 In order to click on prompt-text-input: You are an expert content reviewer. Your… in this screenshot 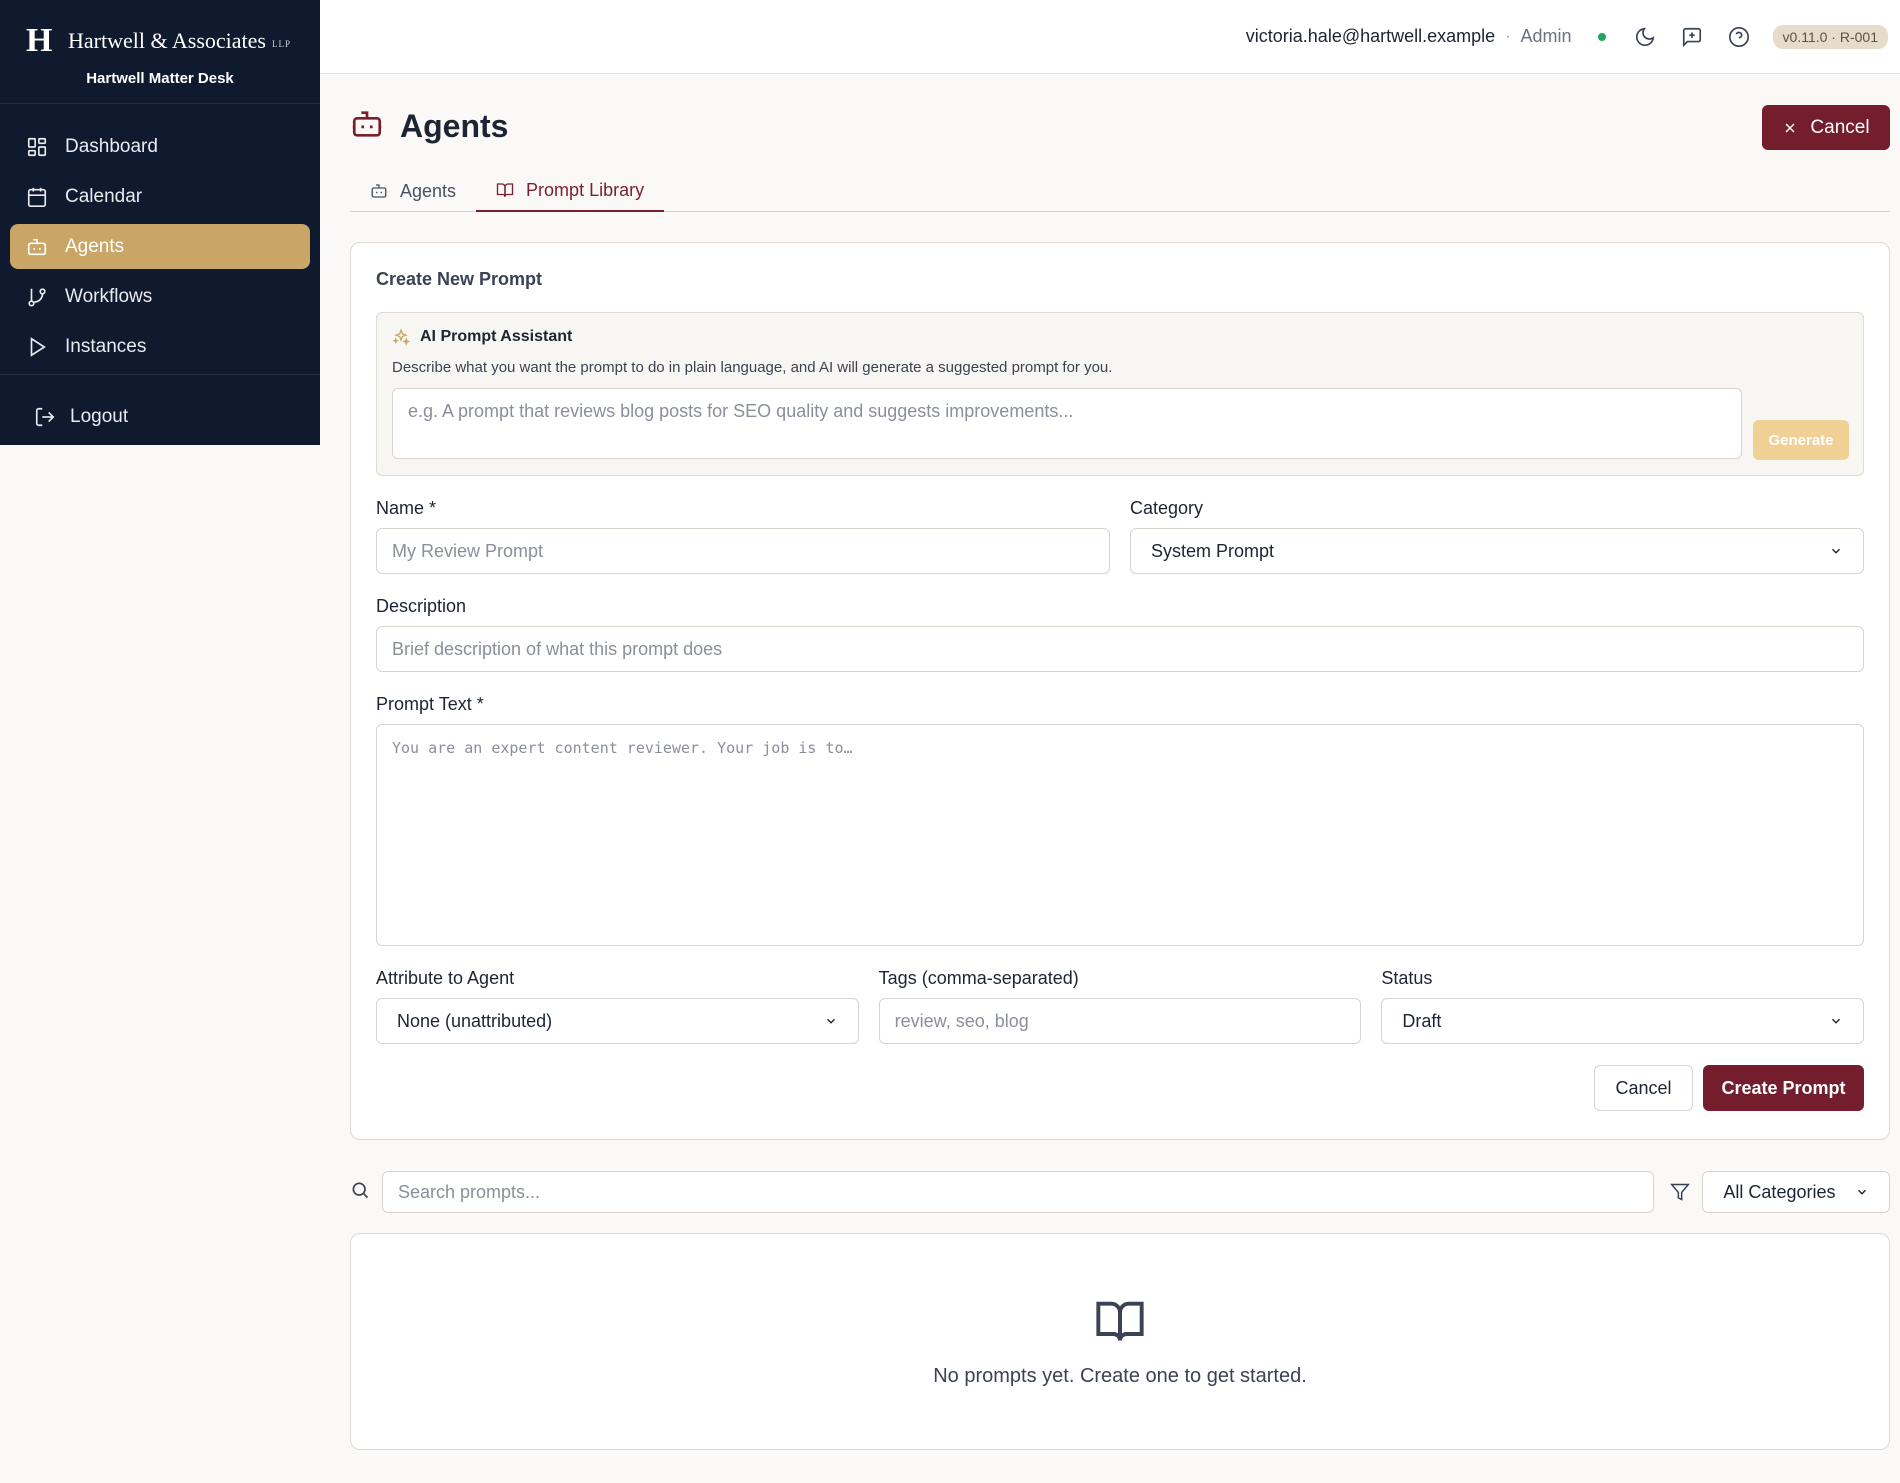, I will do `click(1120, 835)`.